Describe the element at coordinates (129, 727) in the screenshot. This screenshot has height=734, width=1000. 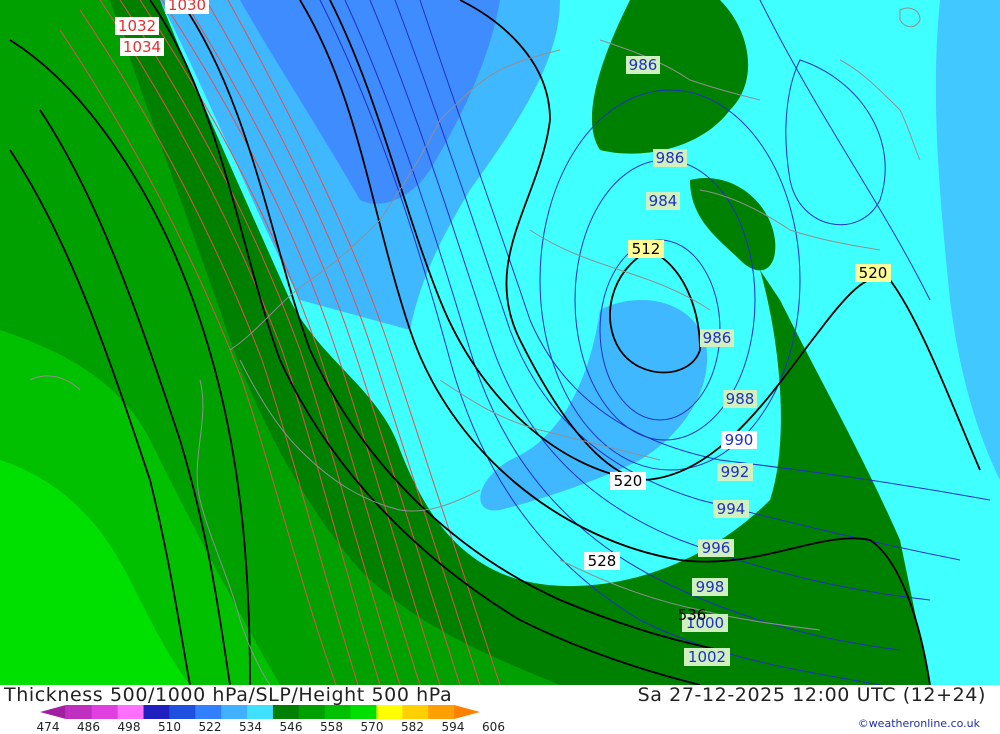
I see `legend-tick-label: 498` at that location.